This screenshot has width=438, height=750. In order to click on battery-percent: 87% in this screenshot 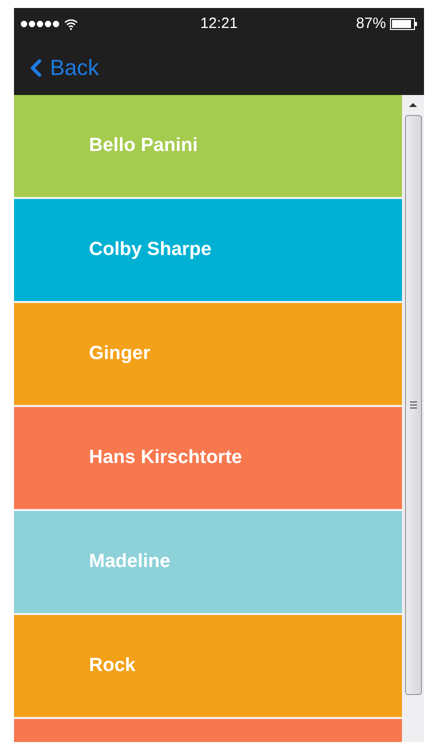, I will do `click(371, 24)`.